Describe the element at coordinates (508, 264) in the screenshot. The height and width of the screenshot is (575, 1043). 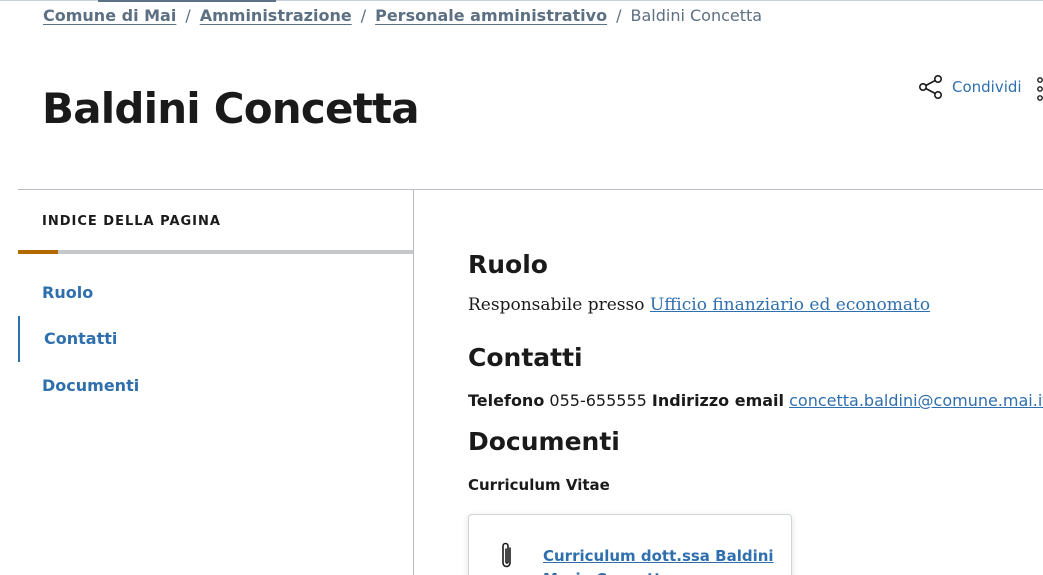
I see `section-heading-ruolo: Ruolo` at that location.